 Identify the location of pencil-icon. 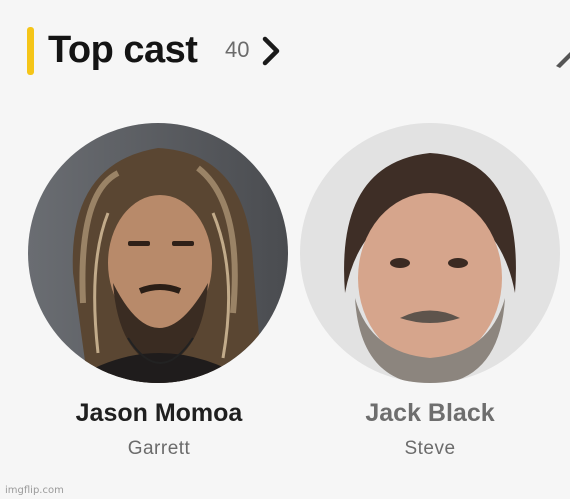
(561, 56).